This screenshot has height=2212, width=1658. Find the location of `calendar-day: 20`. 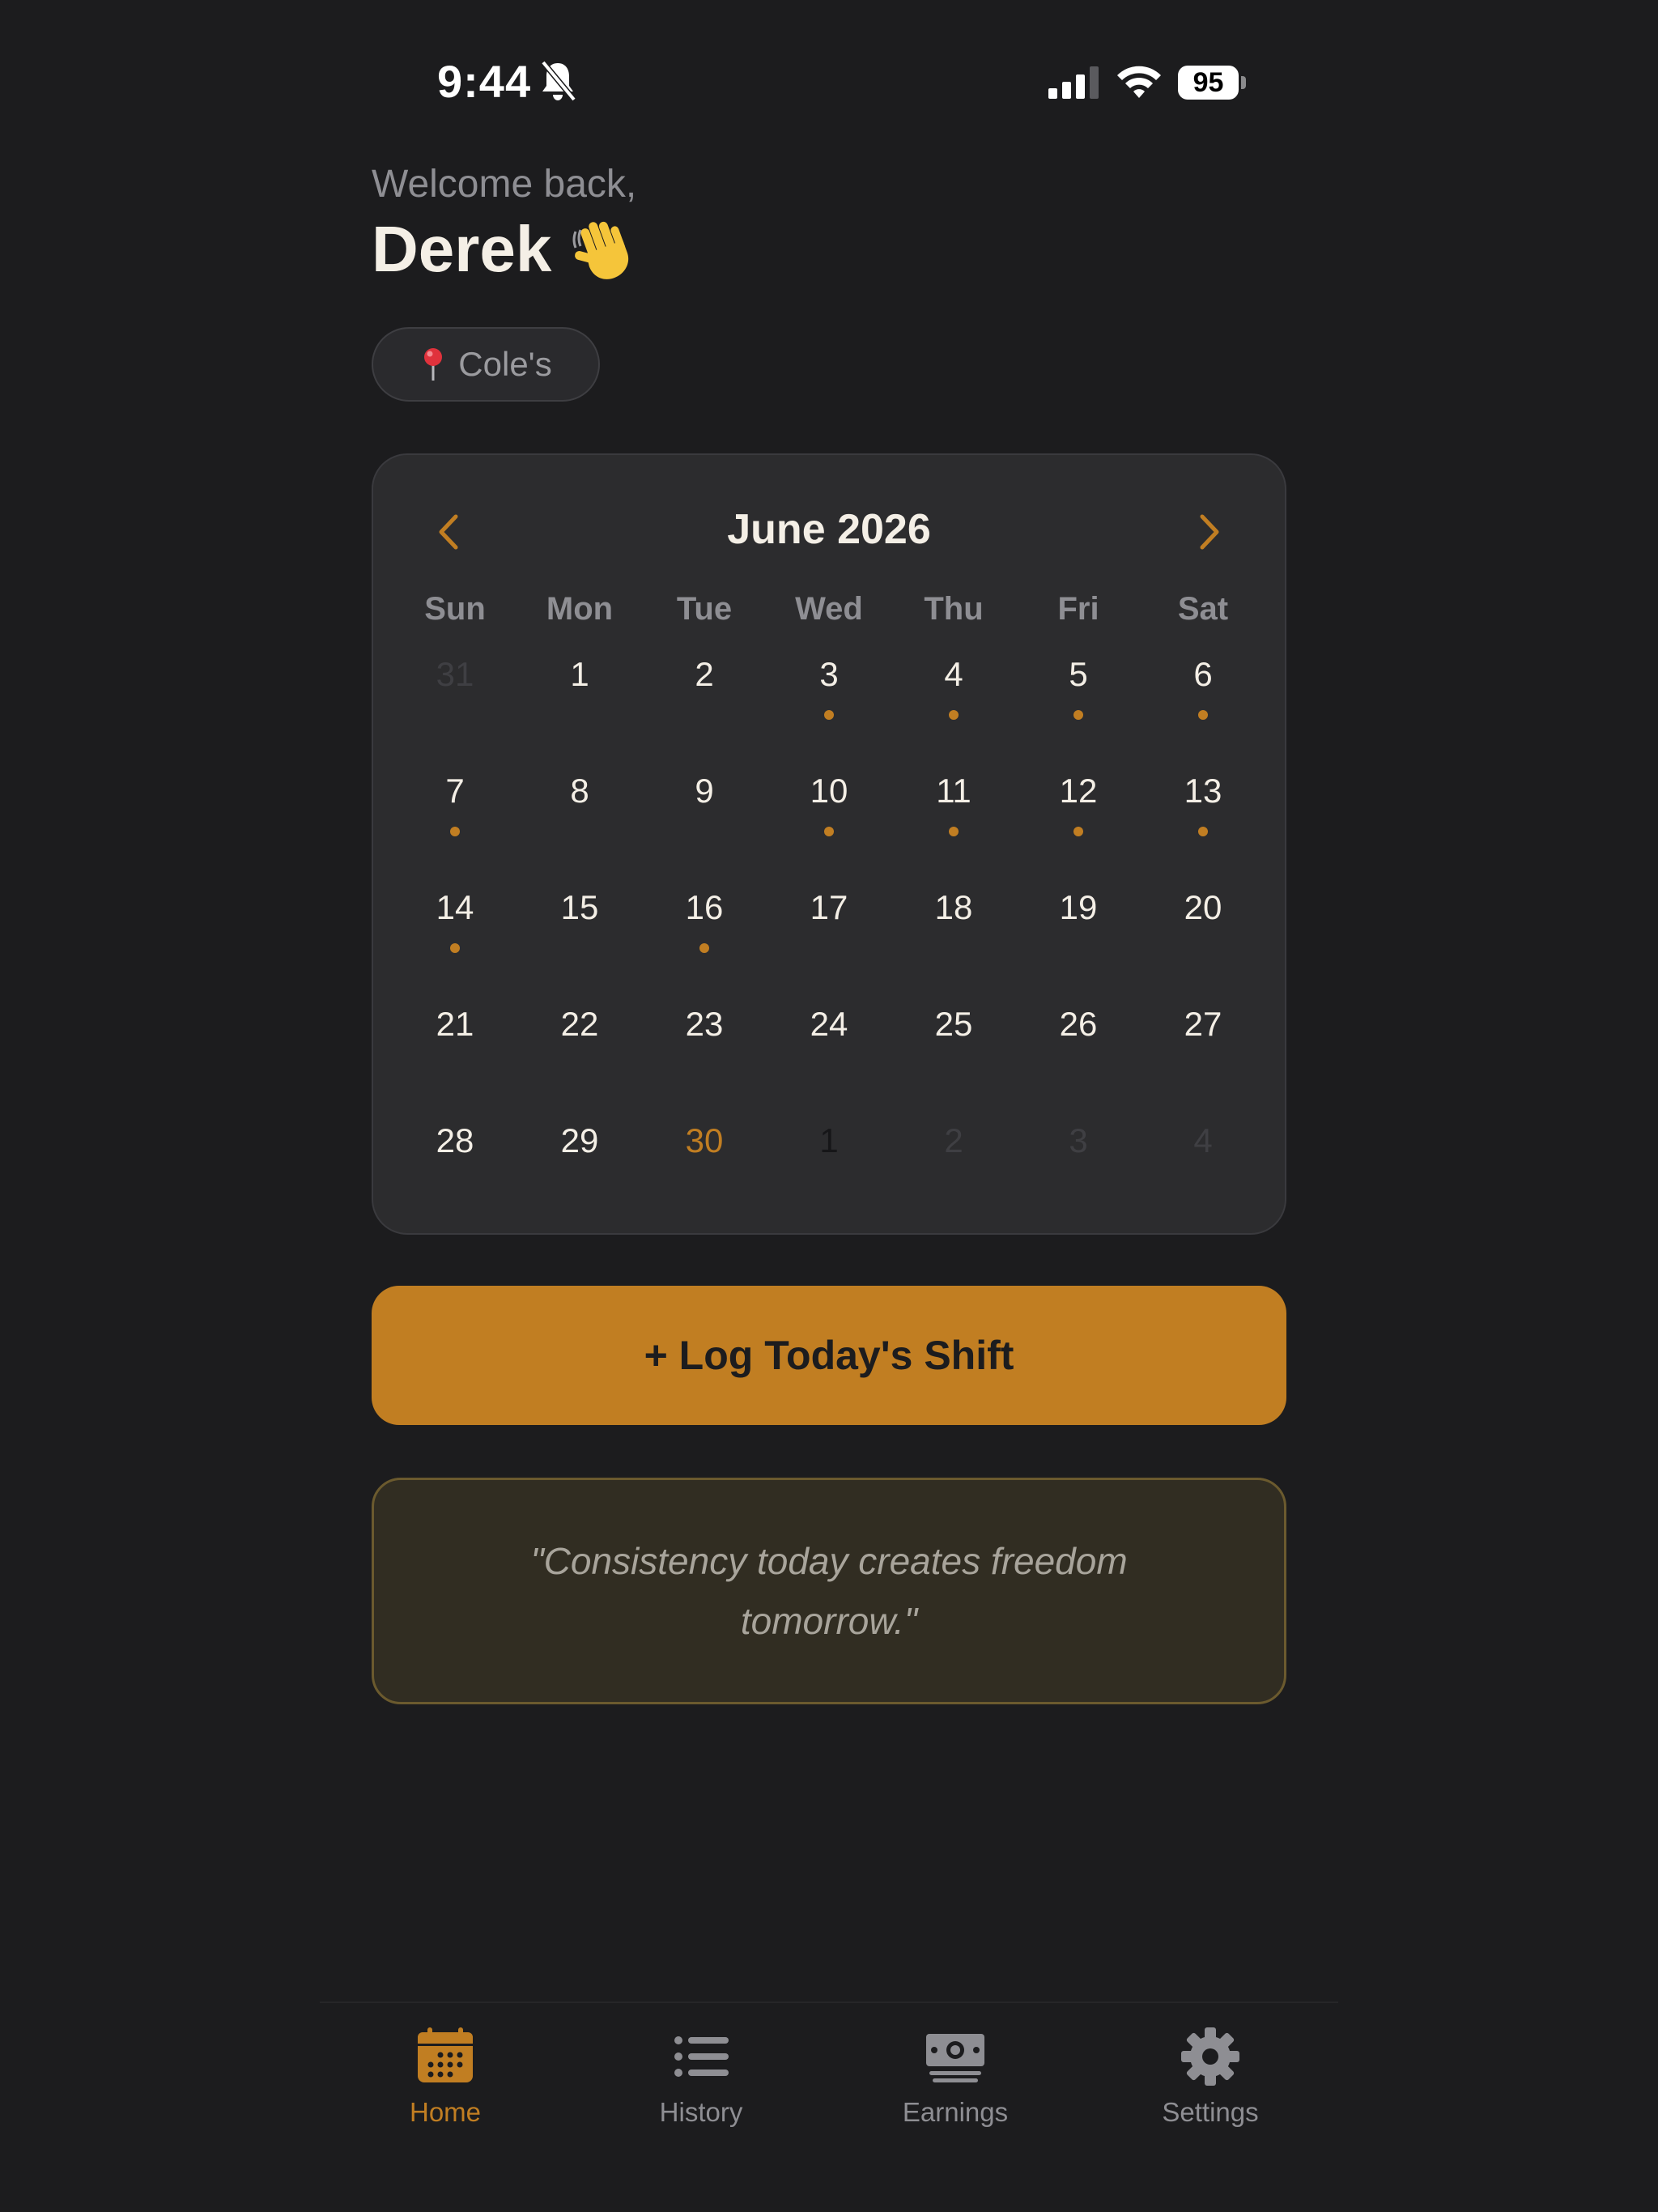

calendar-day: 20 is located at coordinates (1203, 936).